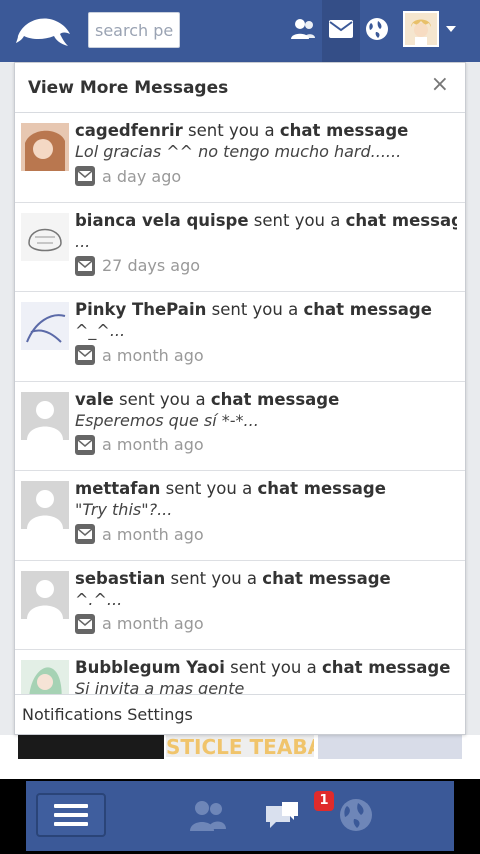 Image resolution: width=480 pixels, height=854 pixels. I want to click on chat-icon, so click(282, 815).